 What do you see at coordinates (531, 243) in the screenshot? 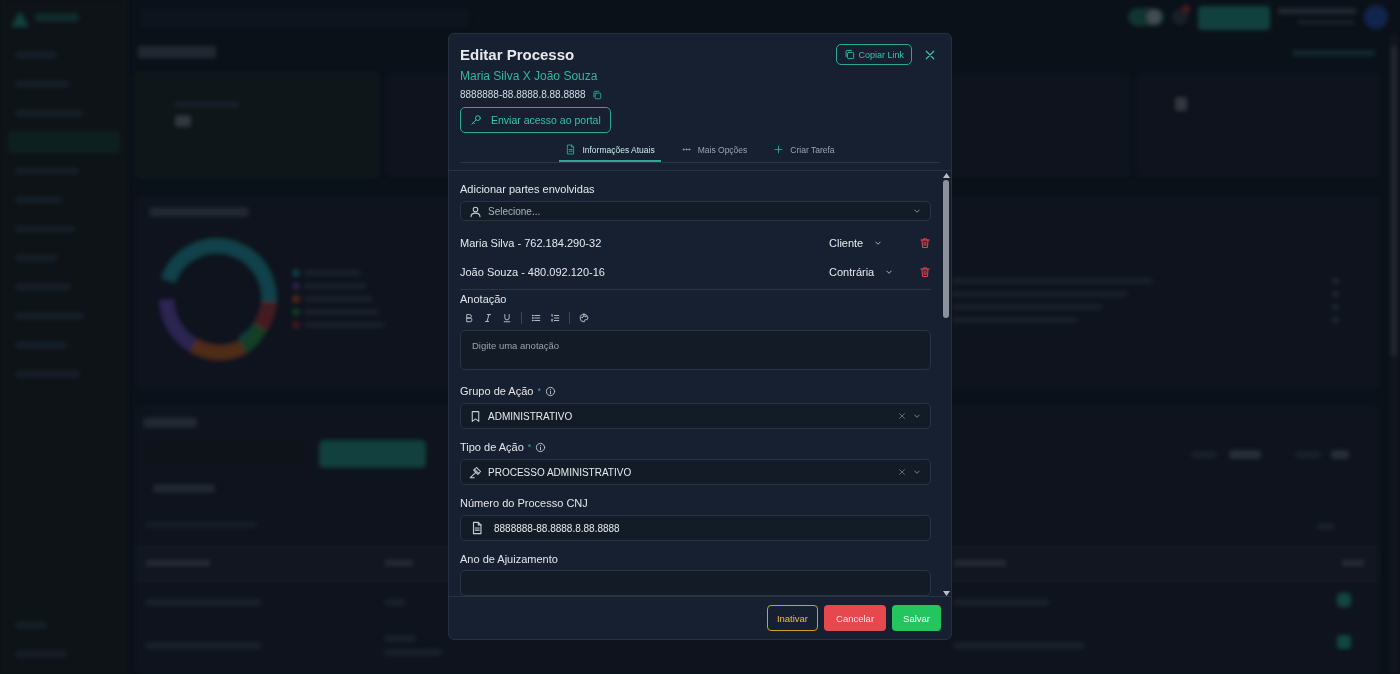
I see `party-name: Maria Silva - 762.184.290-32` at bounding box center [531, 243].